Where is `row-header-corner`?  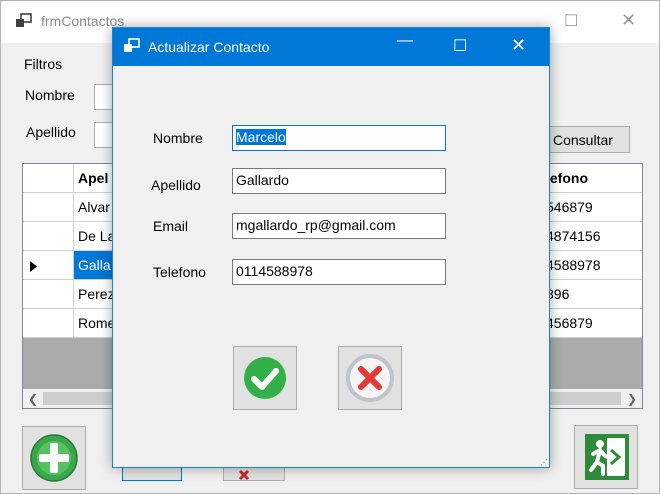 row-header-corner is located at coordinates (48, 178).